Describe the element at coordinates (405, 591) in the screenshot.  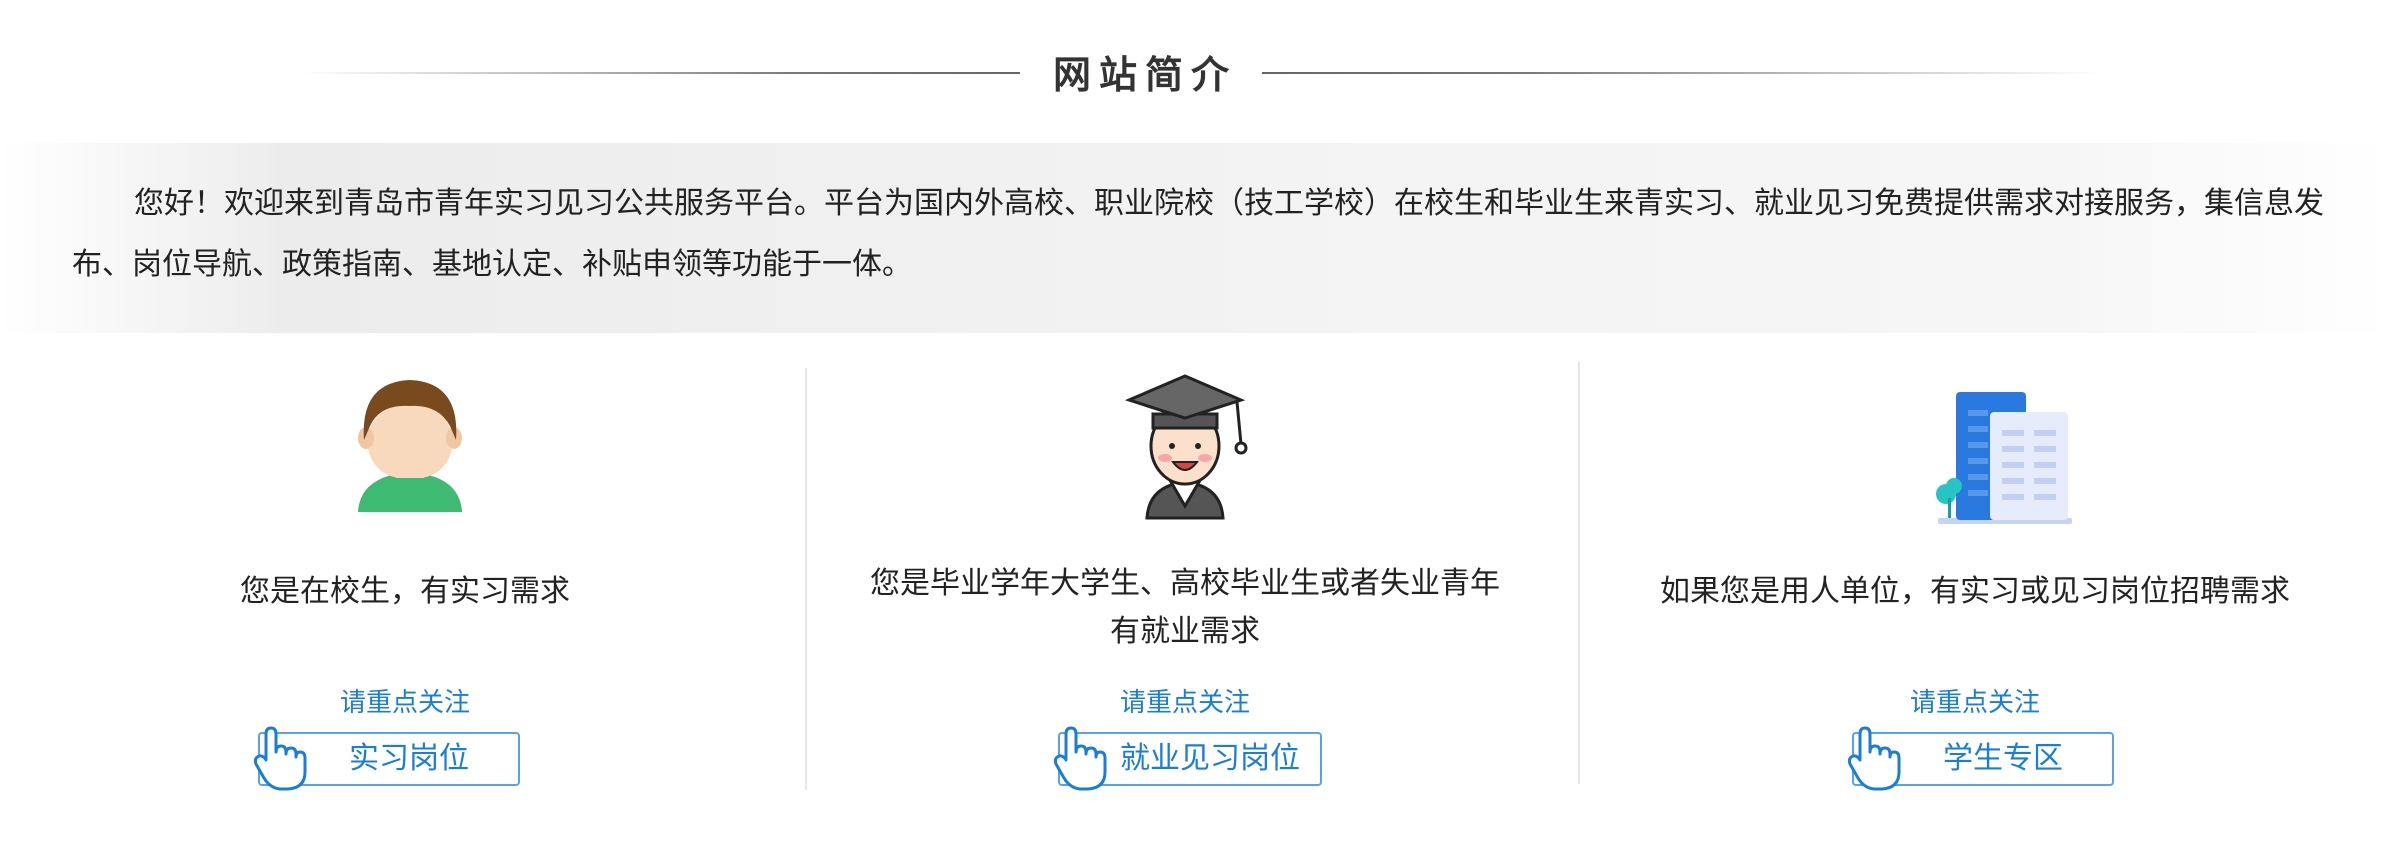
I see `card-description: 您是在校生，有实习需求` at that location.